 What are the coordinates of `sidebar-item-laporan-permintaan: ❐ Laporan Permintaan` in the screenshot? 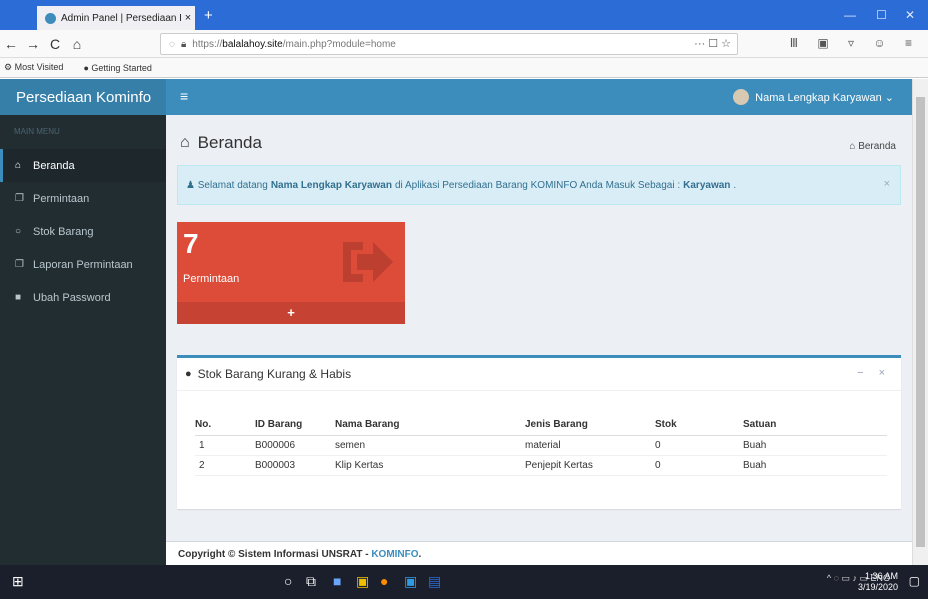 It's located at (83, 264).